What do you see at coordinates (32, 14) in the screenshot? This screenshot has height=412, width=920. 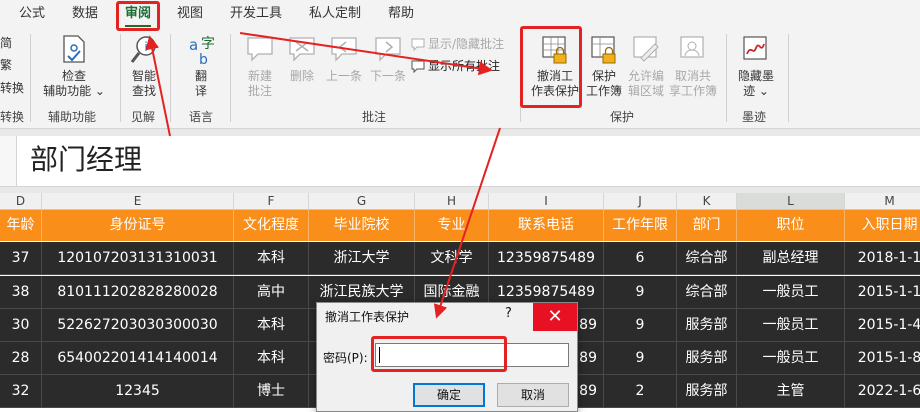 I see `tab-formulas: 公式` at bounding box center [32, 14].